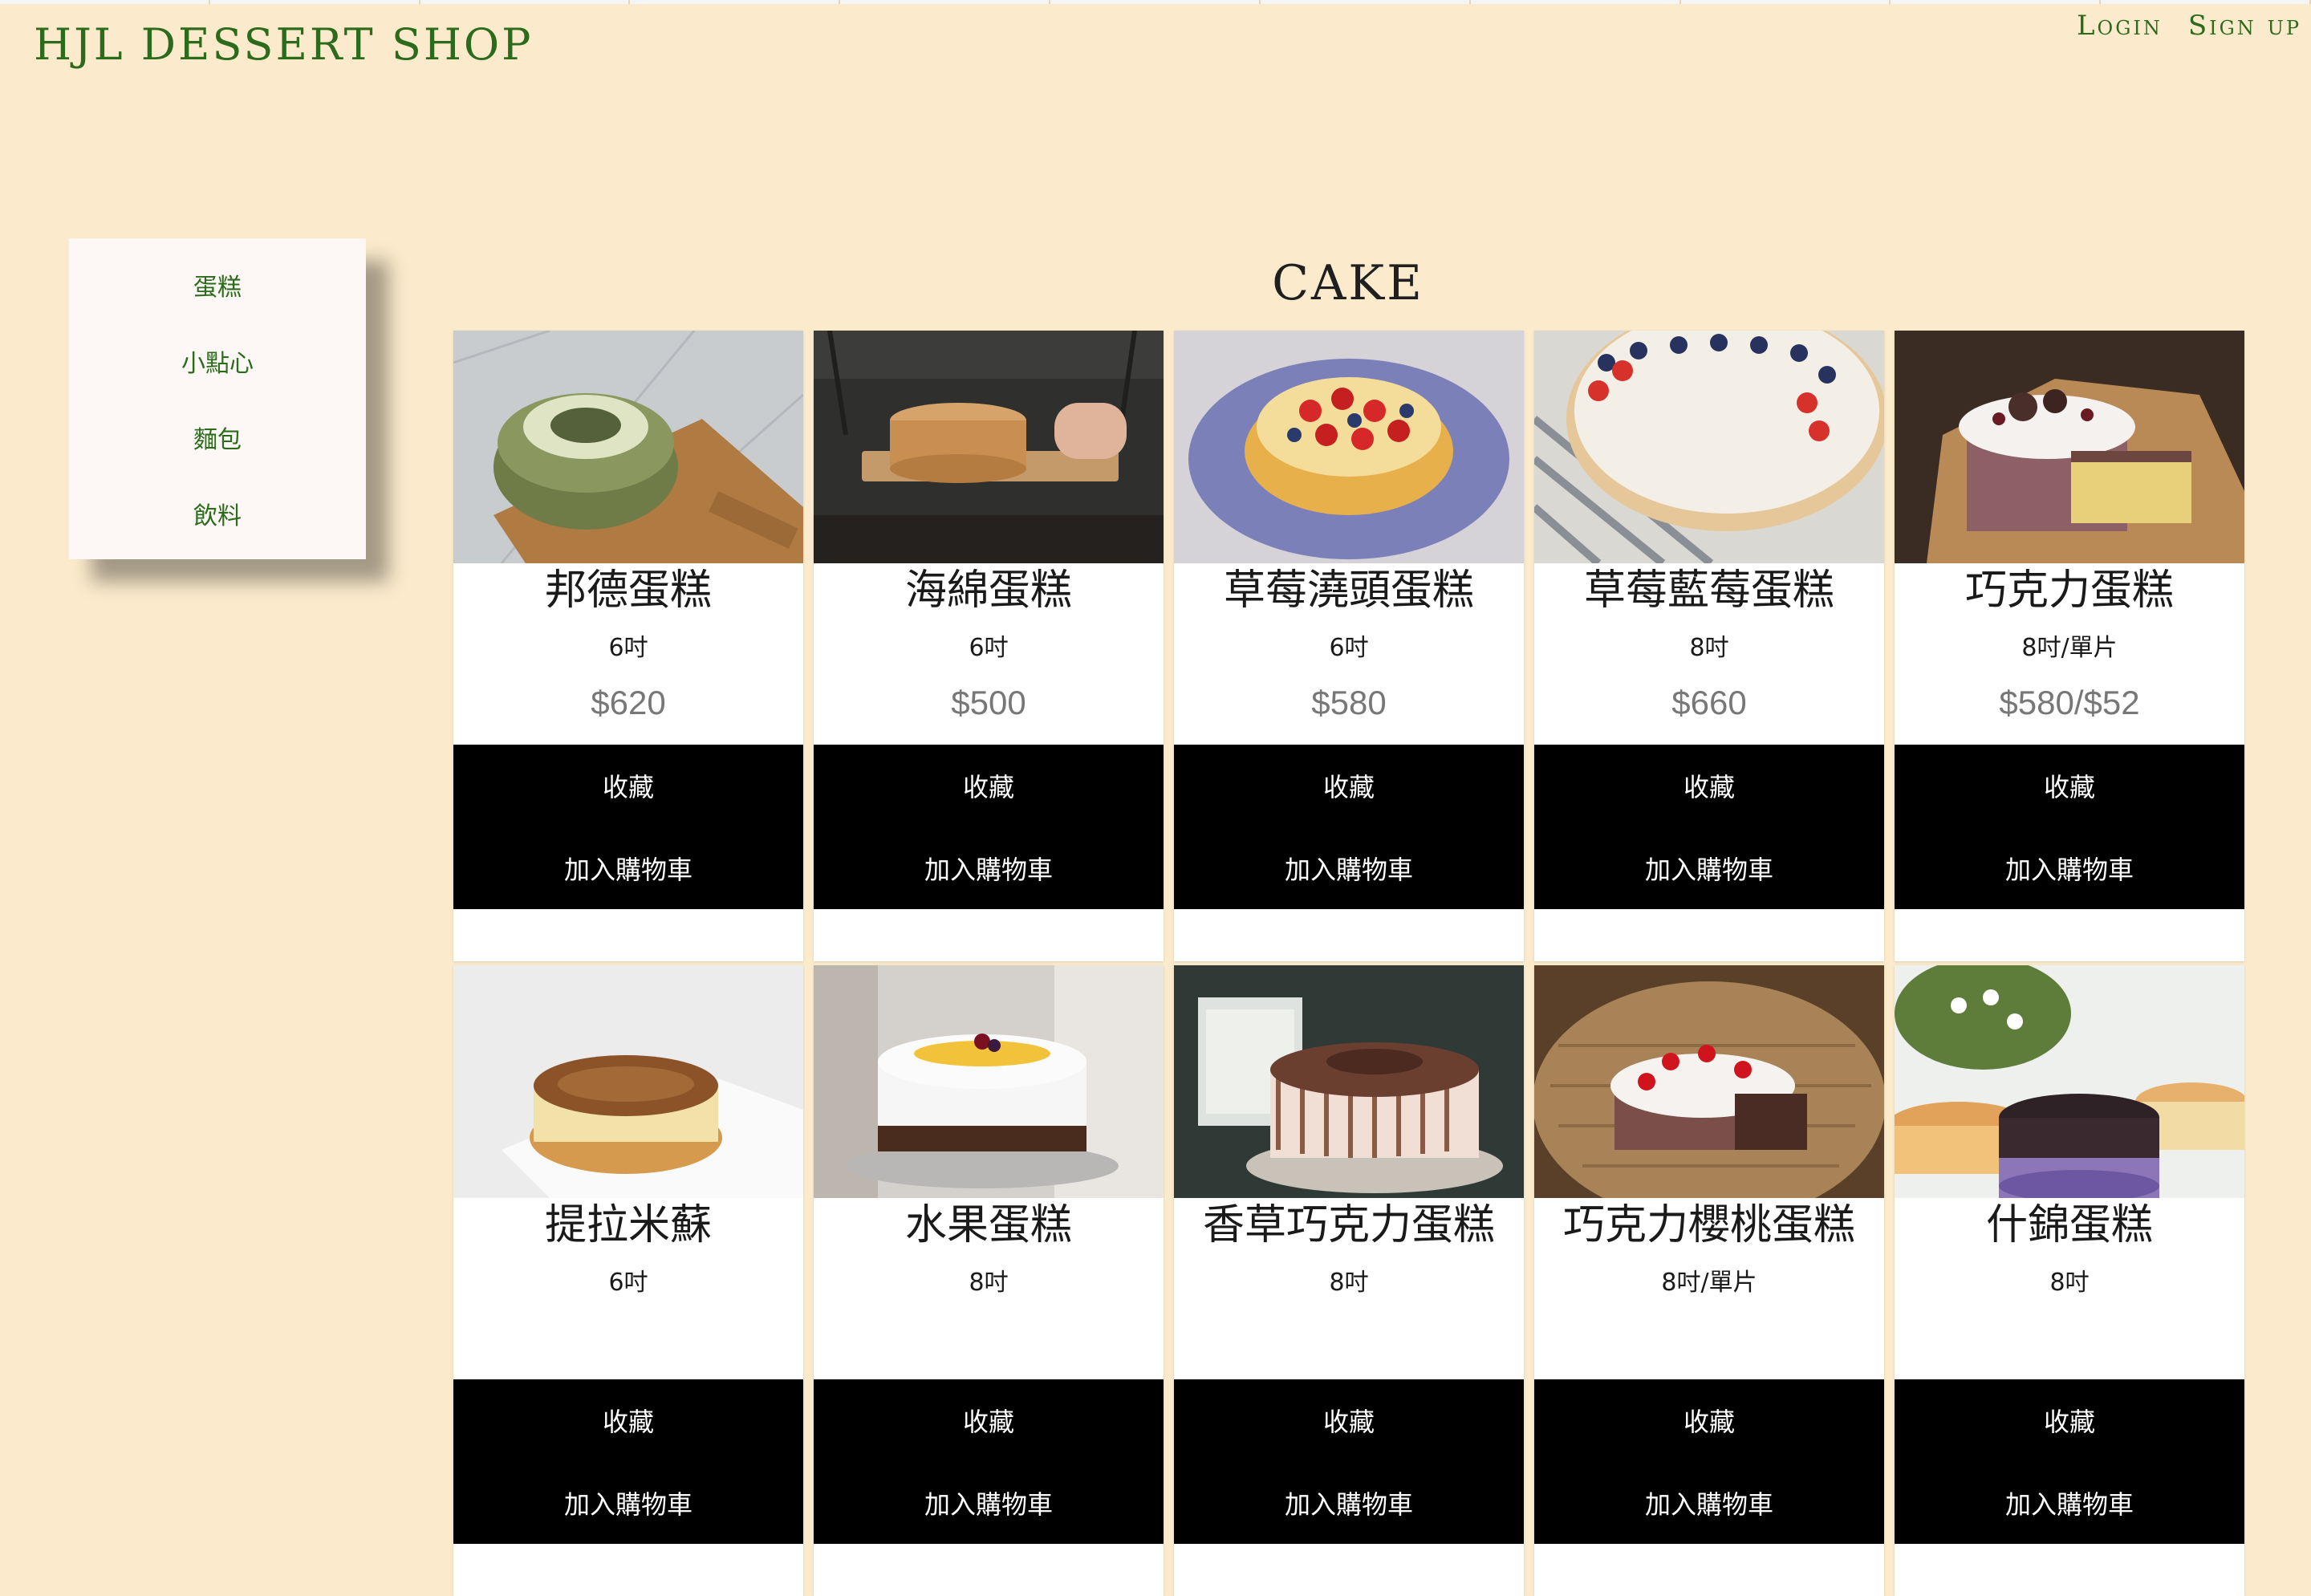 Image resolution: width=2311 pixels, height=1596 pixels. What do you see at coordinates (628, 1225) in the screenshot?
I see `product-name: 提拉米蘇` at bounding box center [628, 1225].